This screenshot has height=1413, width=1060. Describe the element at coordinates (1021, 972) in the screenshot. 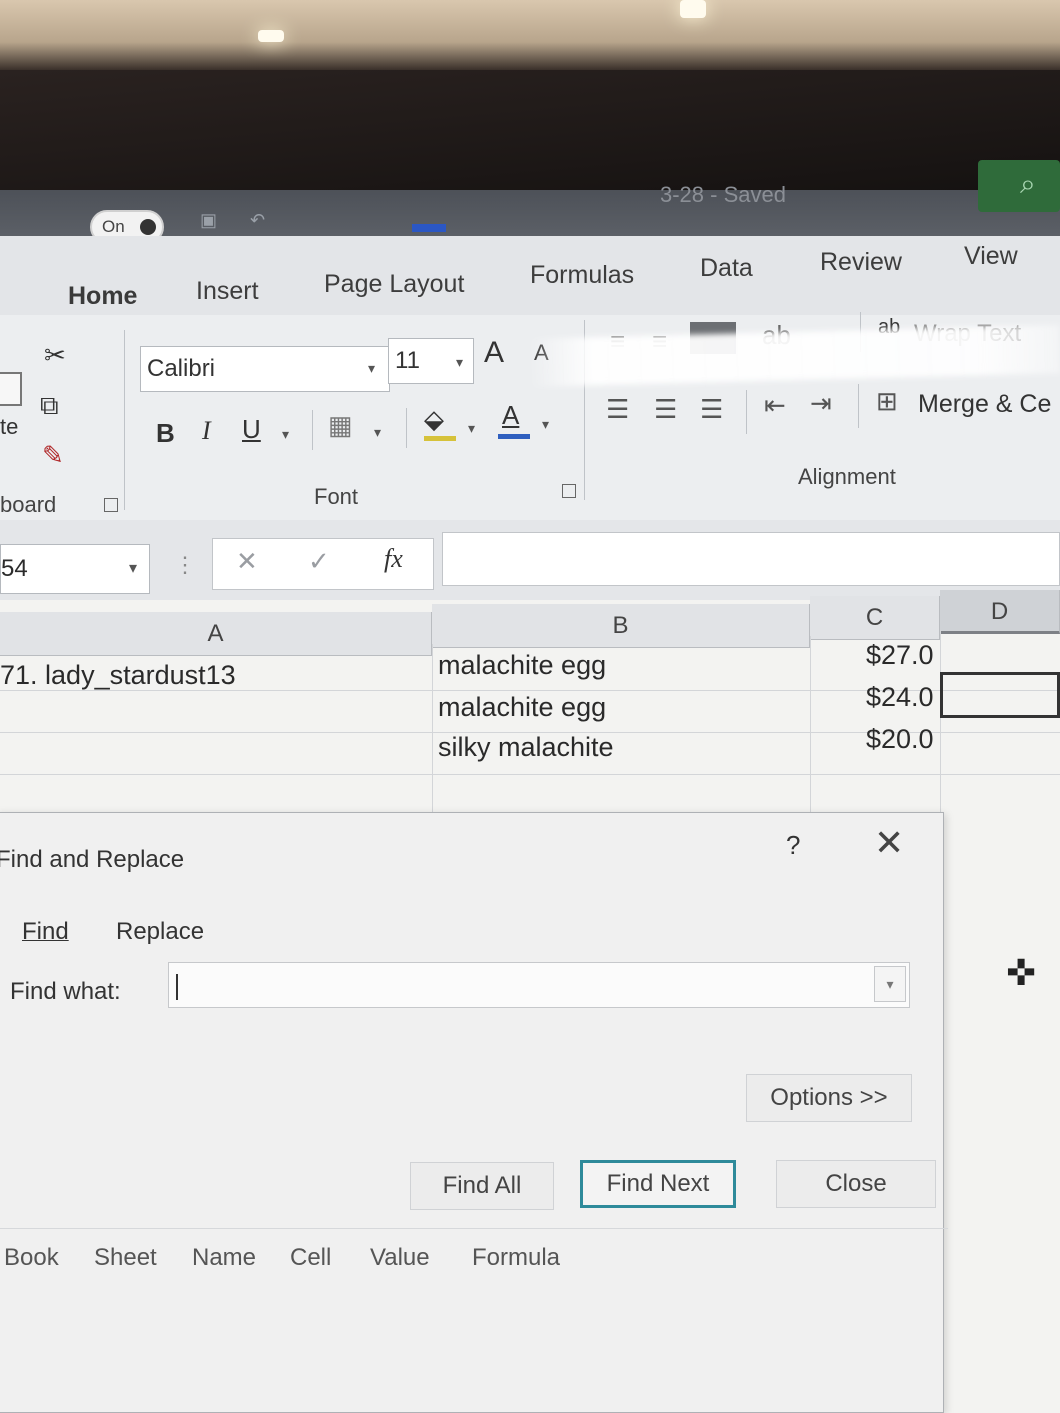

I see `mouse-cursor-icon: ✜` at that location.